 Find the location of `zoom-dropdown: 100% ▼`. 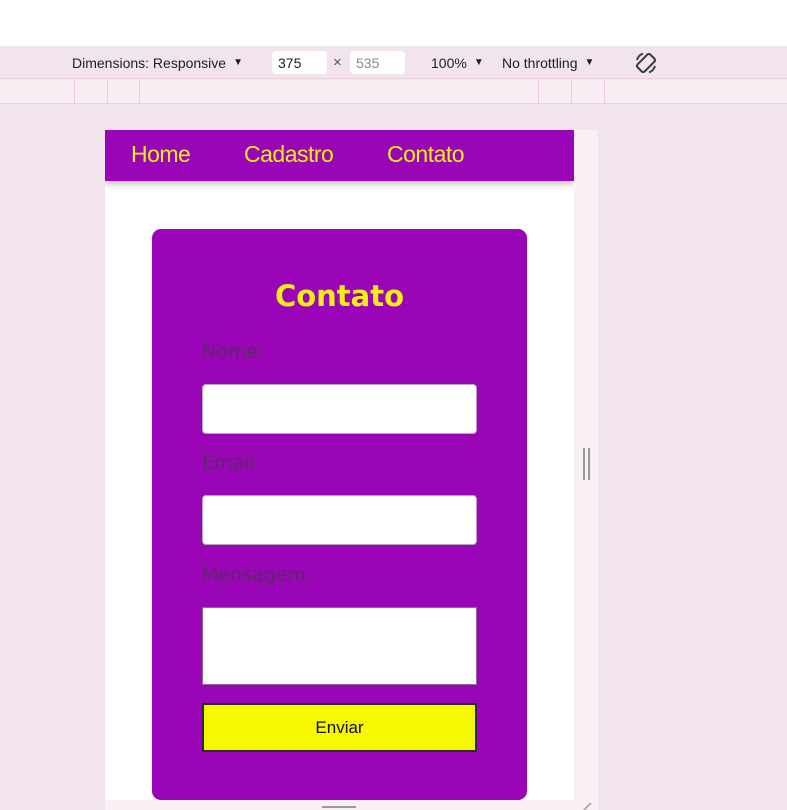

zoom-dropdown: 100% ▼ is located at coordinates (457, 62).